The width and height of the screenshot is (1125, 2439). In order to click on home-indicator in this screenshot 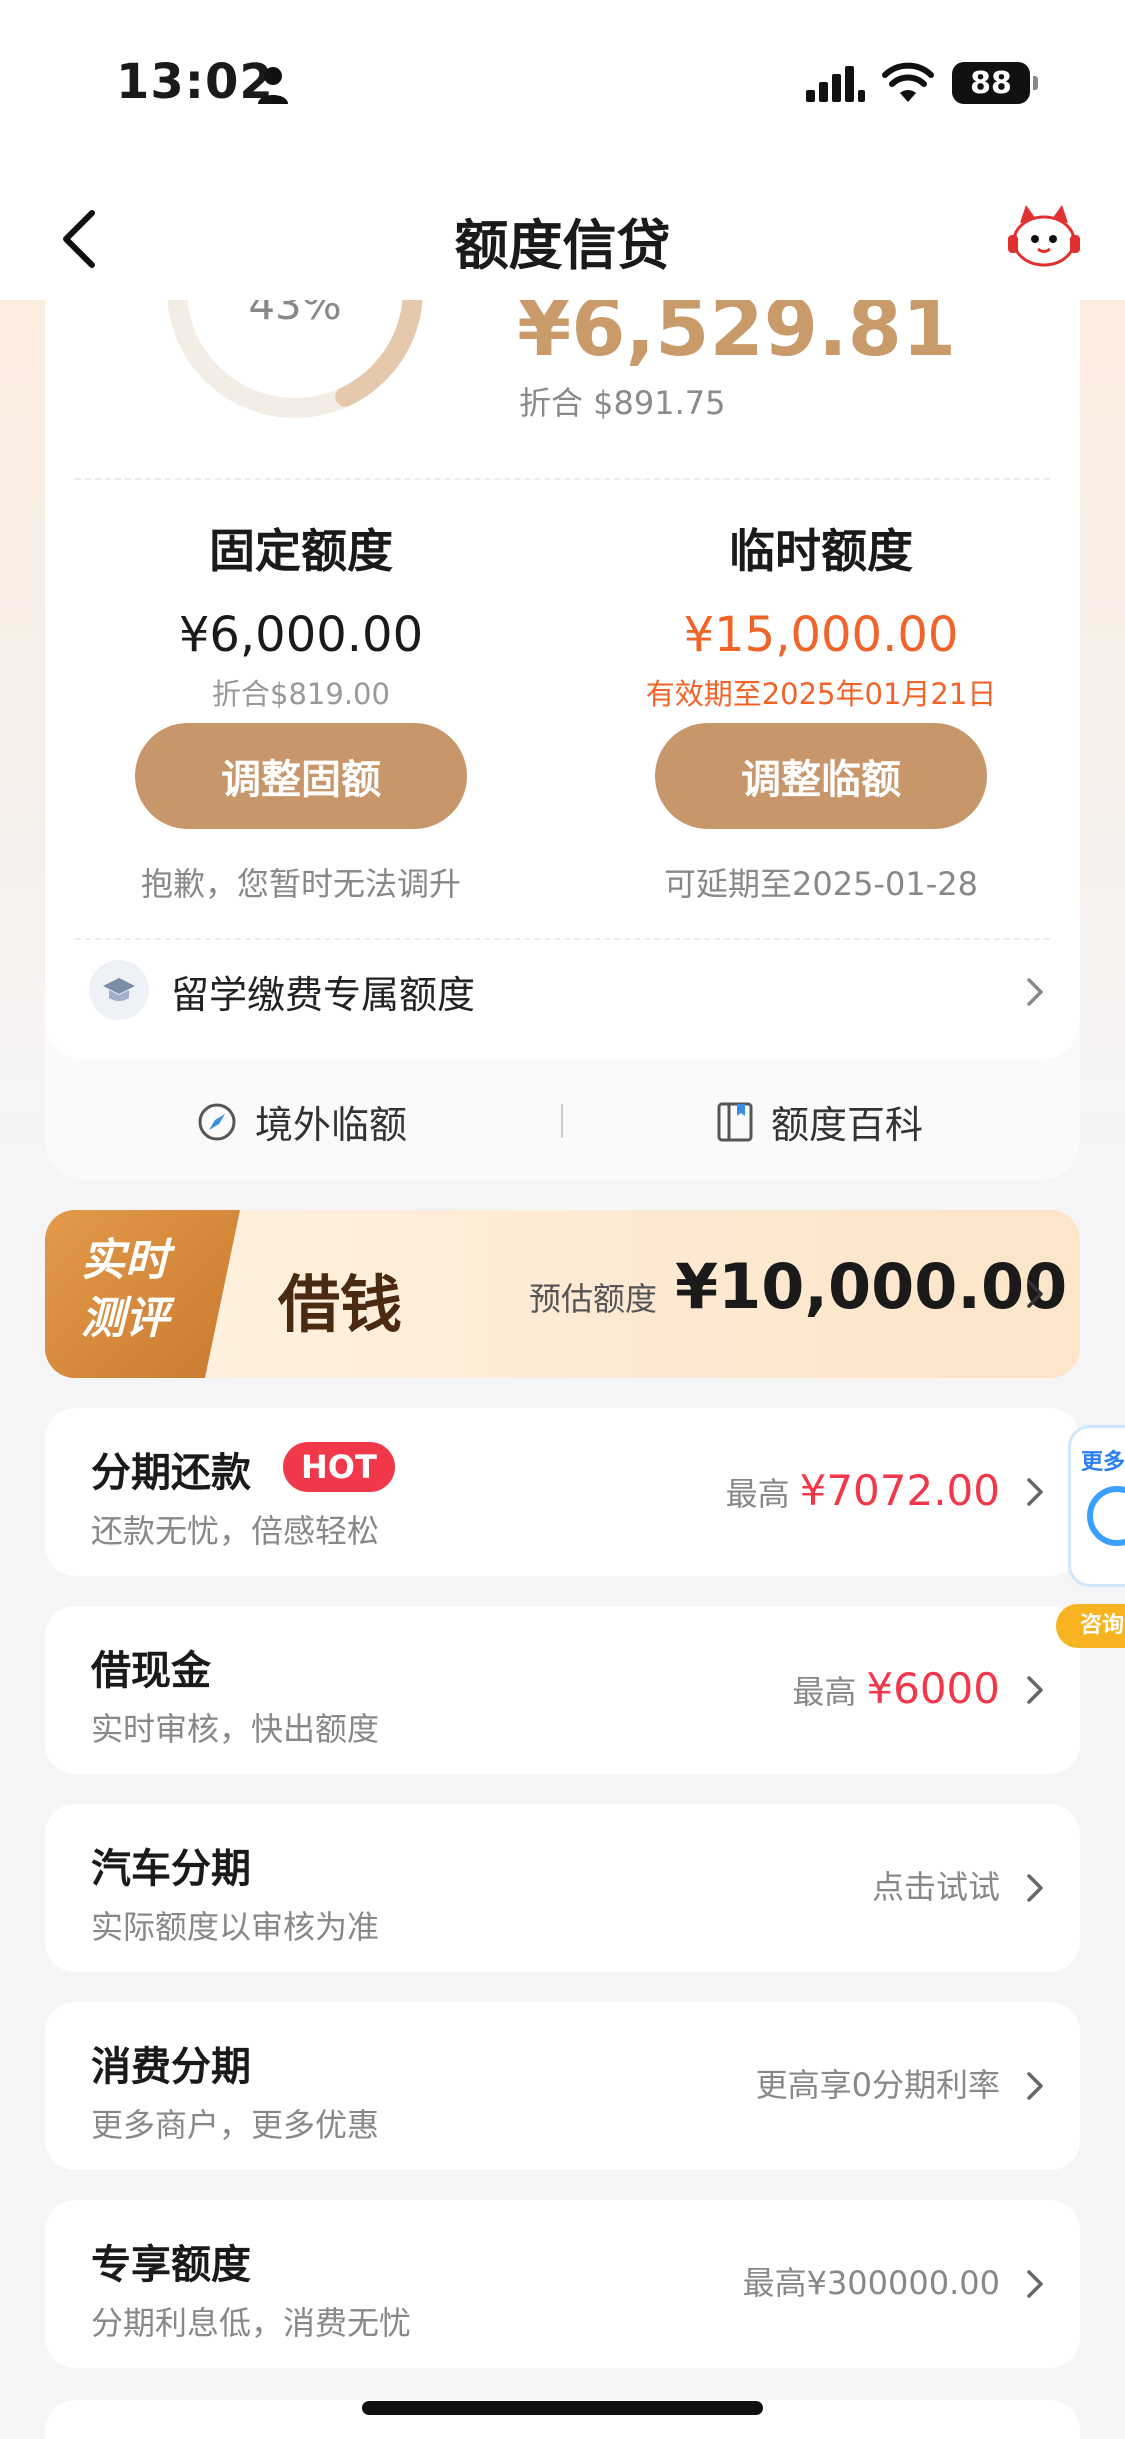, I will do `click(562, 2408)`.